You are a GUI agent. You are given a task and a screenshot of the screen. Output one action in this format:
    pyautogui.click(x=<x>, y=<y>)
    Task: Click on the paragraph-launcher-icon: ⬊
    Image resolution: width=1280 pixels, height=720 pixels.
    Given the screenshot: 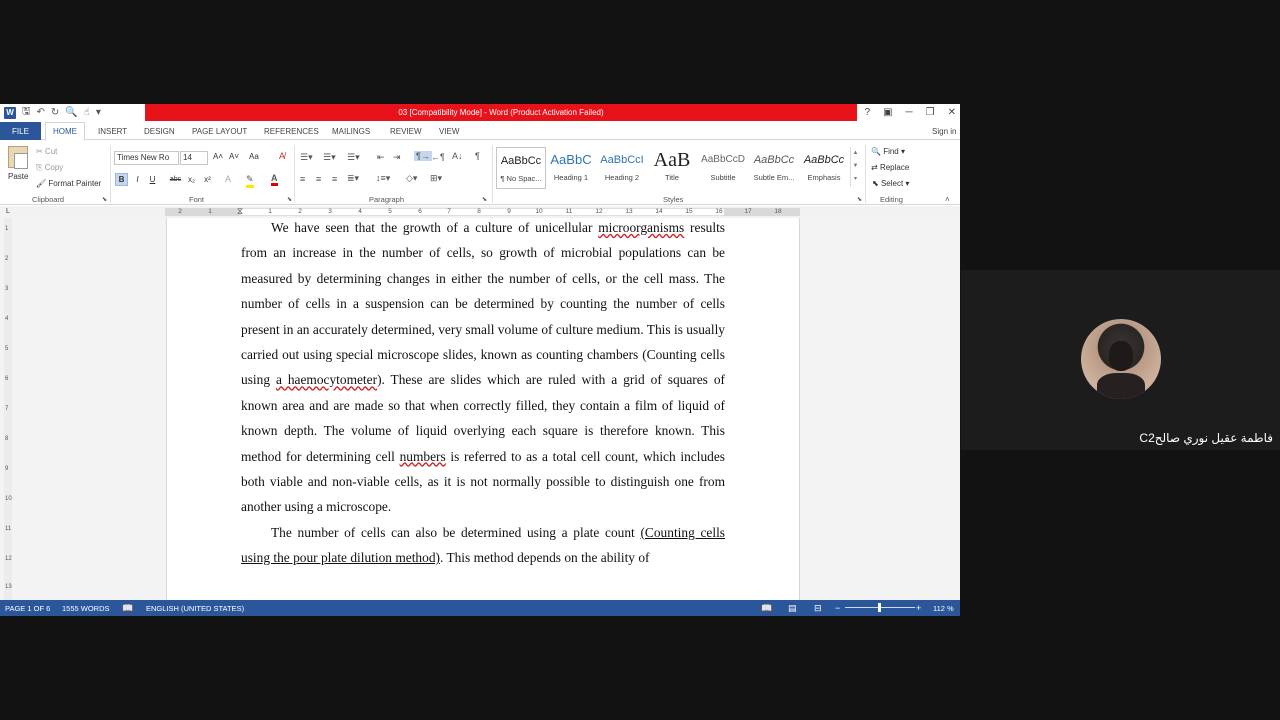 What is the action you would take?
    pyautogui.click(x=484, y=199)
    